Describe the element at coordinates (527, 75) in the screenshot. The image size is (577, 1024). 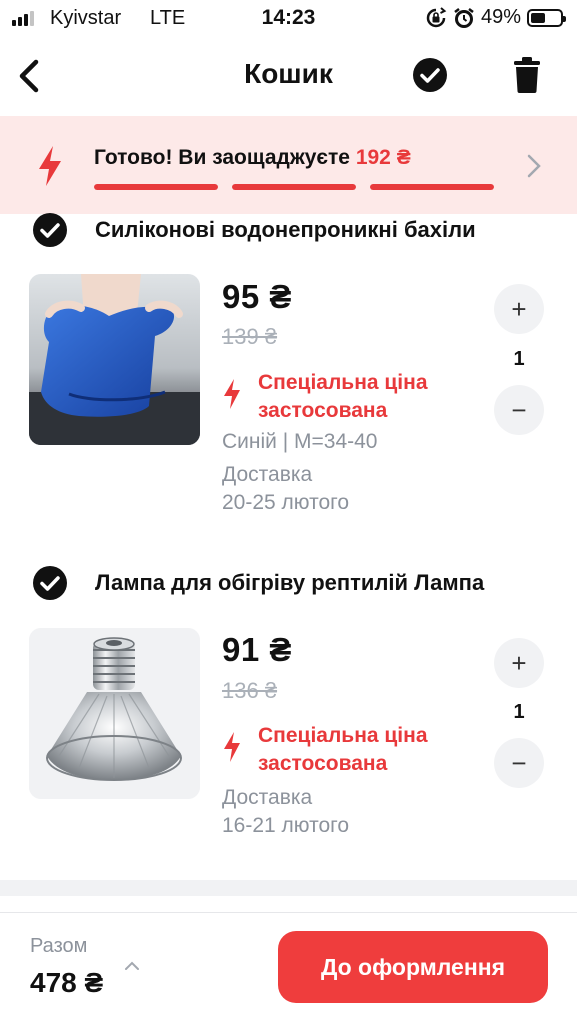
I see `trash-icon` at that location.